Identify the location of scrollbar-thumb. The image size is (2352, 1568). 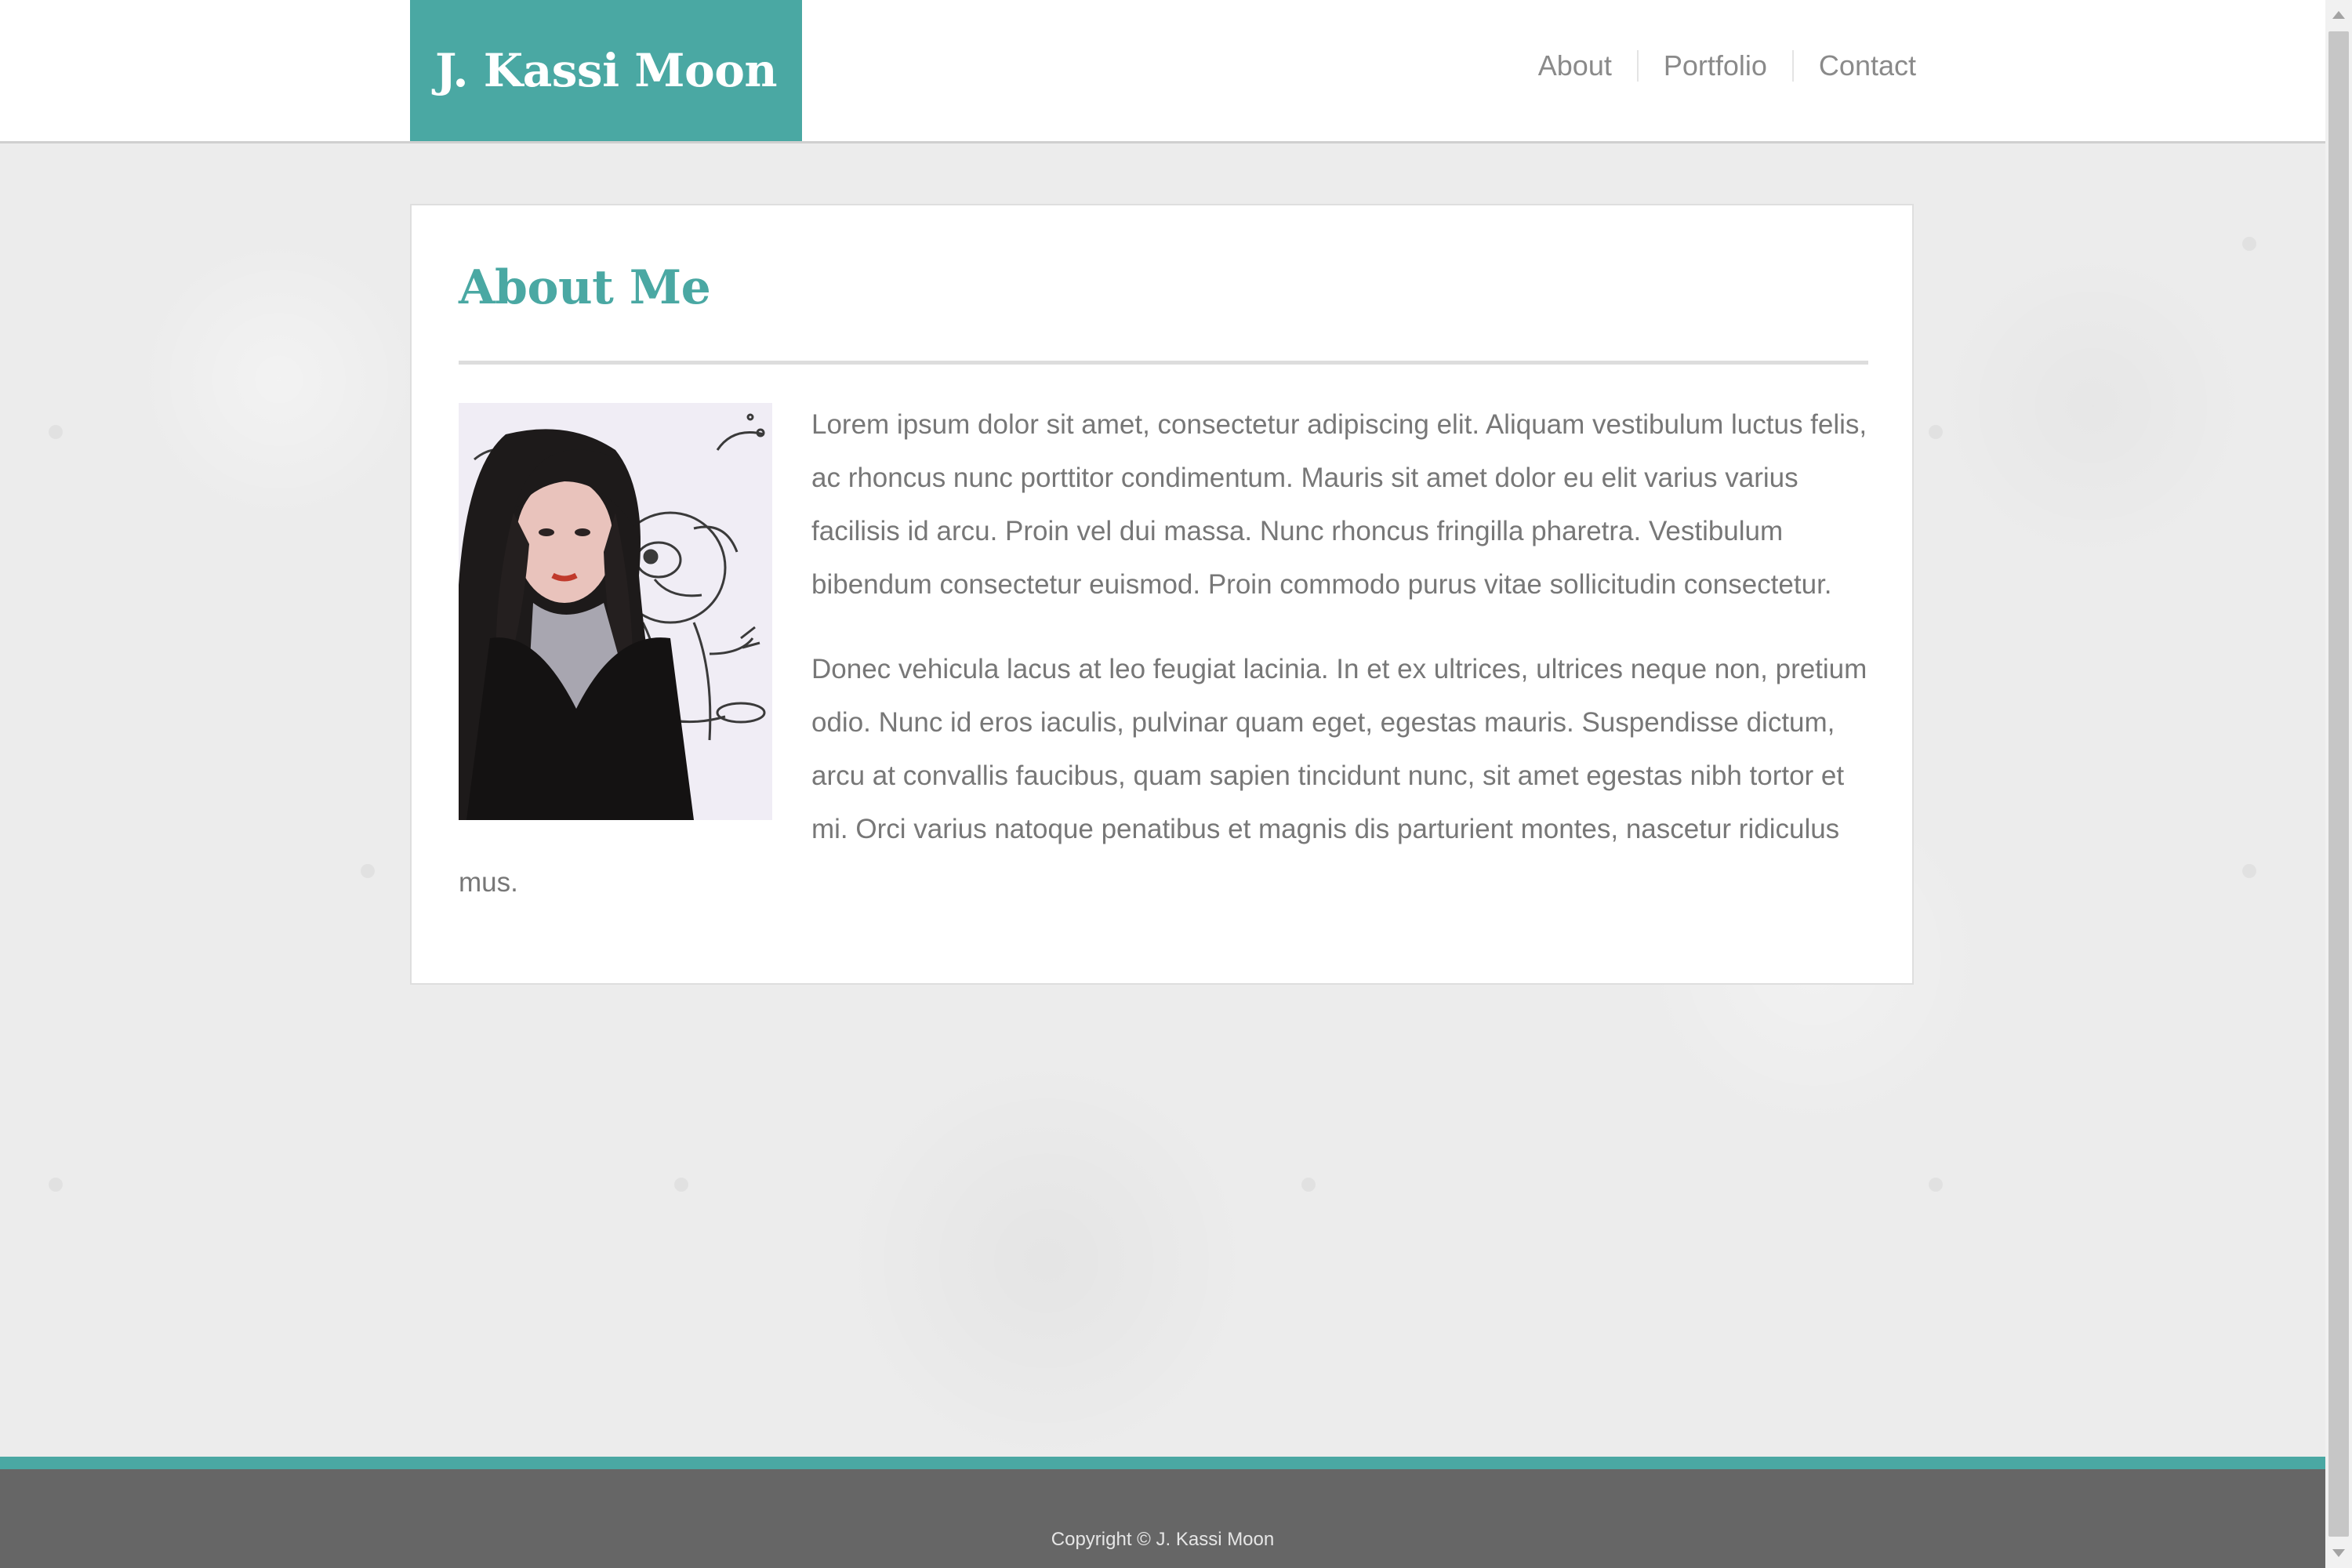
(2338, 784).